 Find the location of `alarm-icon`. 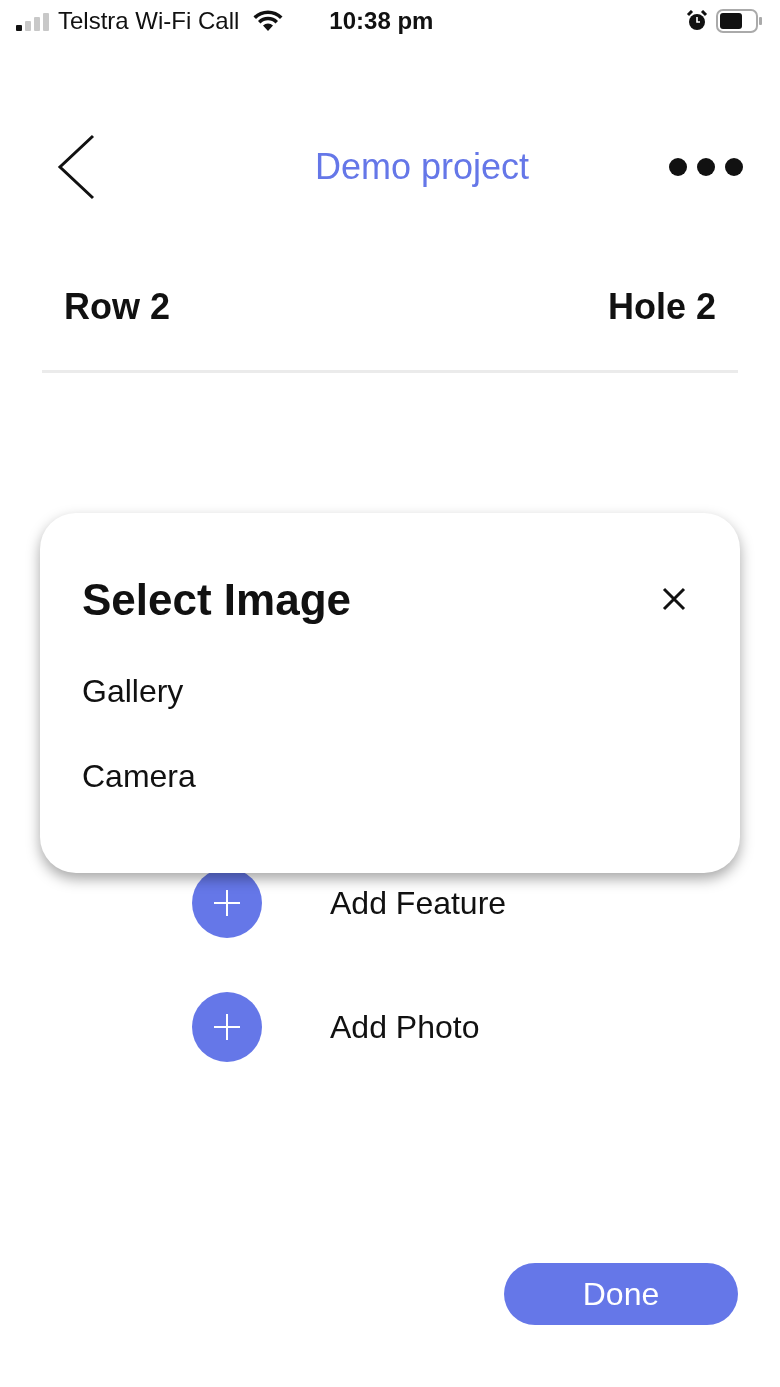

alarm-icon is located at coordinates (697, 21).